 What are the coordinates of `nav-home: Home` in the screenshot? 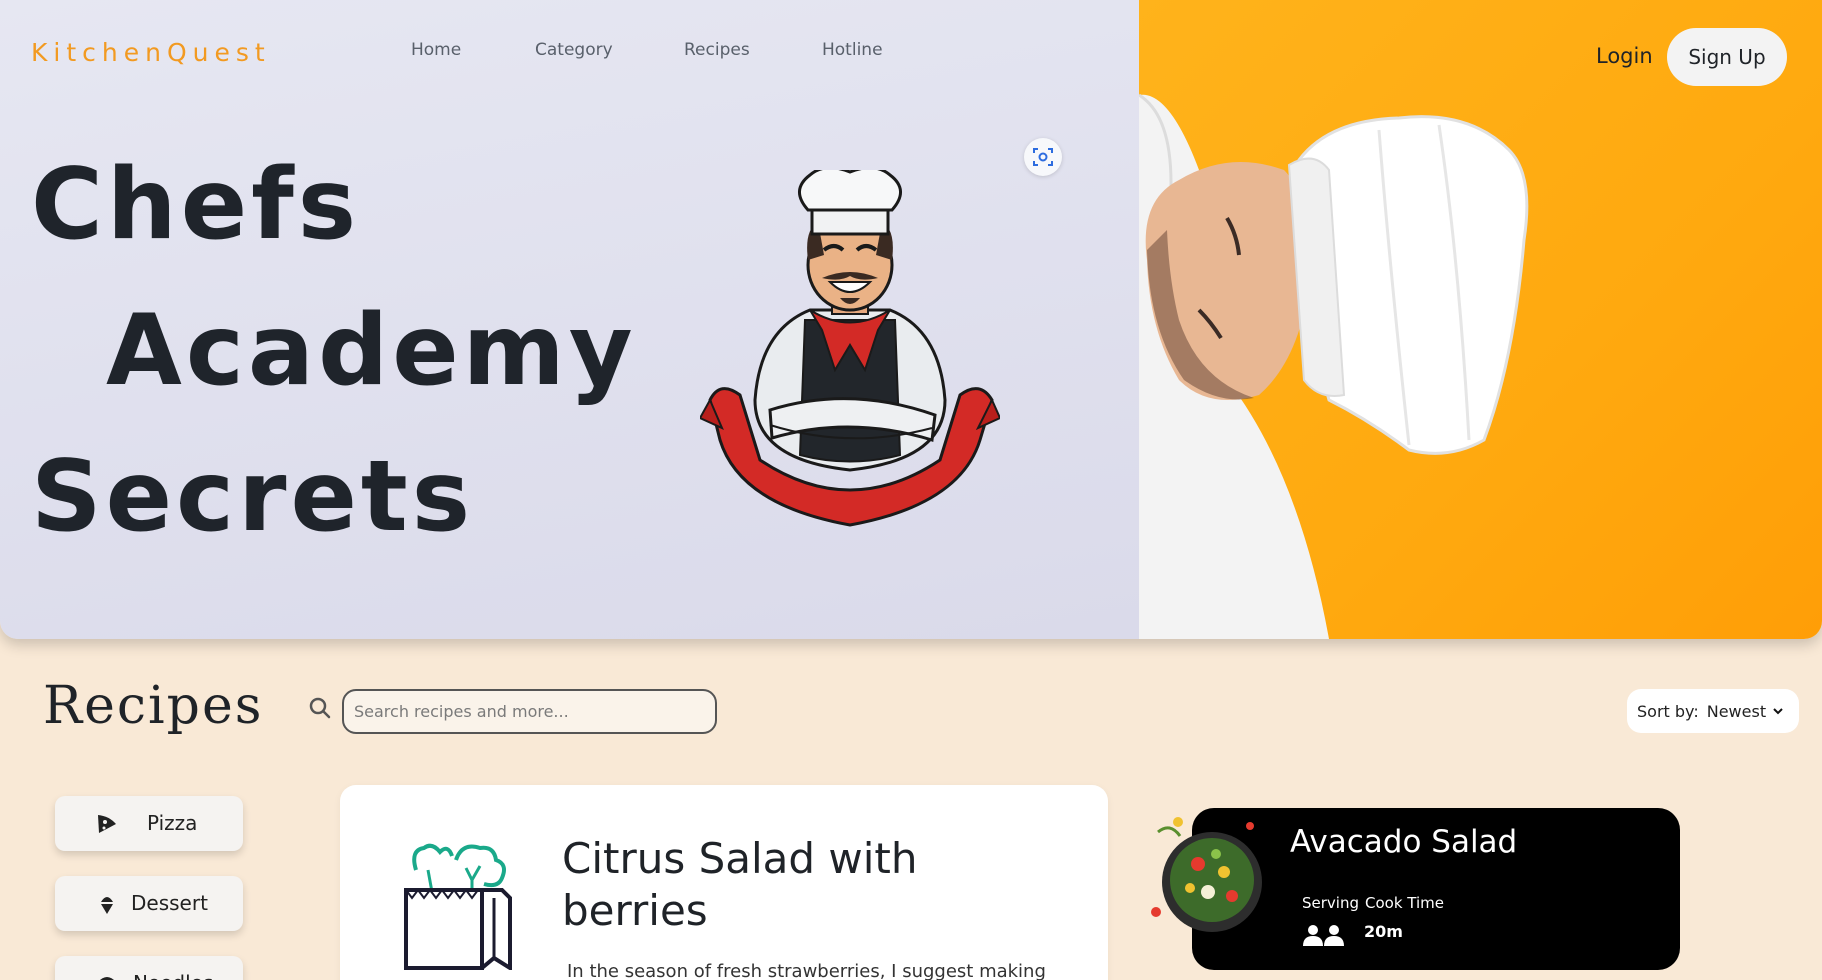 It's located at (436, 50).